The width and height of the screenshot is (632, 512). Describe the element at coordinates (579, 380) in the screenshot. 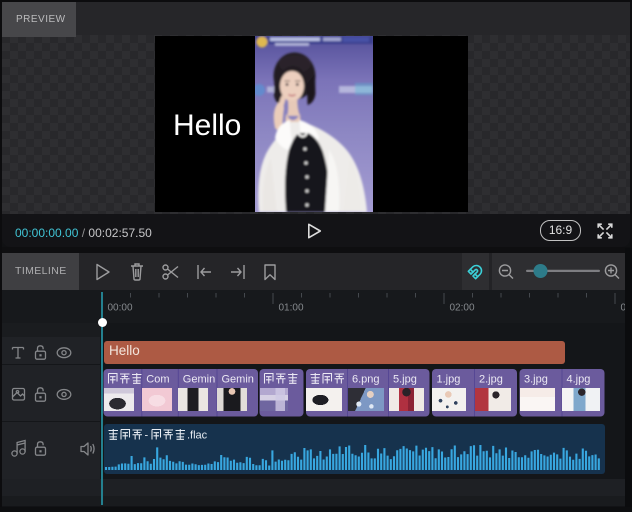

I see `svg-text: 4.jpg` at that location.